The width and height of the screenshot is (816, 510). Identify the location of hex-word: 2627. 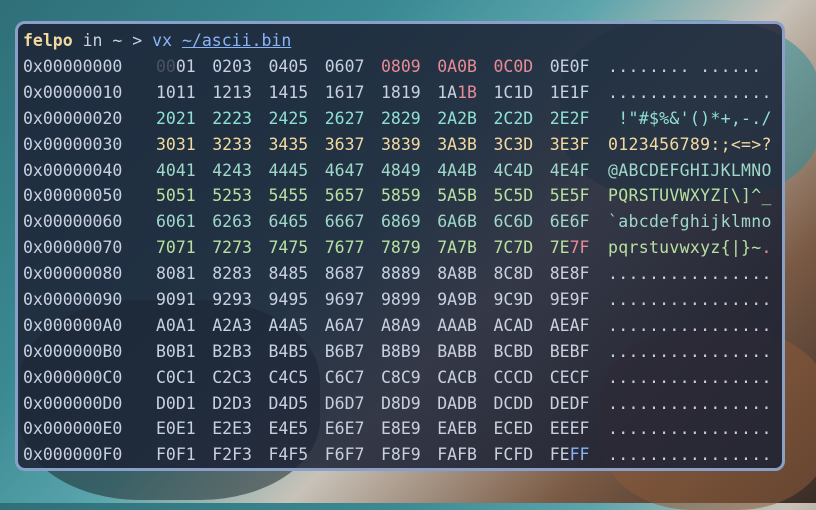
(344, 118).